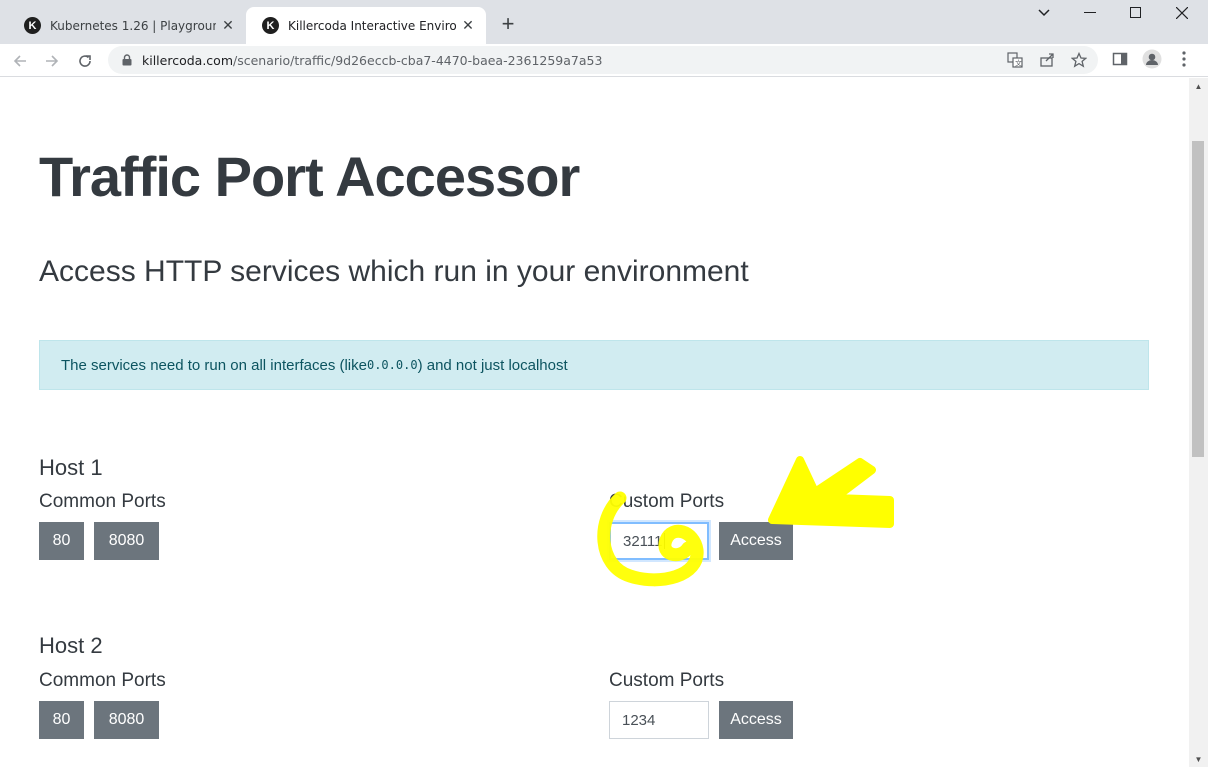 This screenshot has height=767, width=1208. Describe the element at coordinates (61, 541) in the screenshot. I see `host-1-port-80-button: 80` at that location.